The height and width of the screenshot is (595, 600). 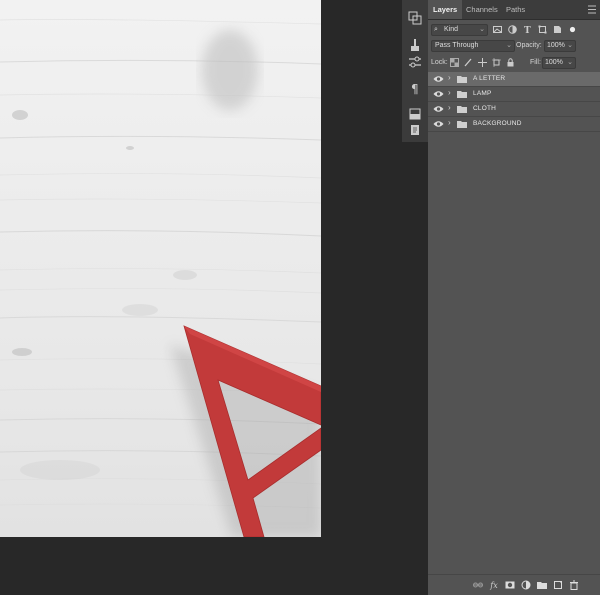 What do you see at coordinates (514, 79) in the screenshot?
I see `layer-row-a-letter: › A LETTER` at bounding box center [514, 79].